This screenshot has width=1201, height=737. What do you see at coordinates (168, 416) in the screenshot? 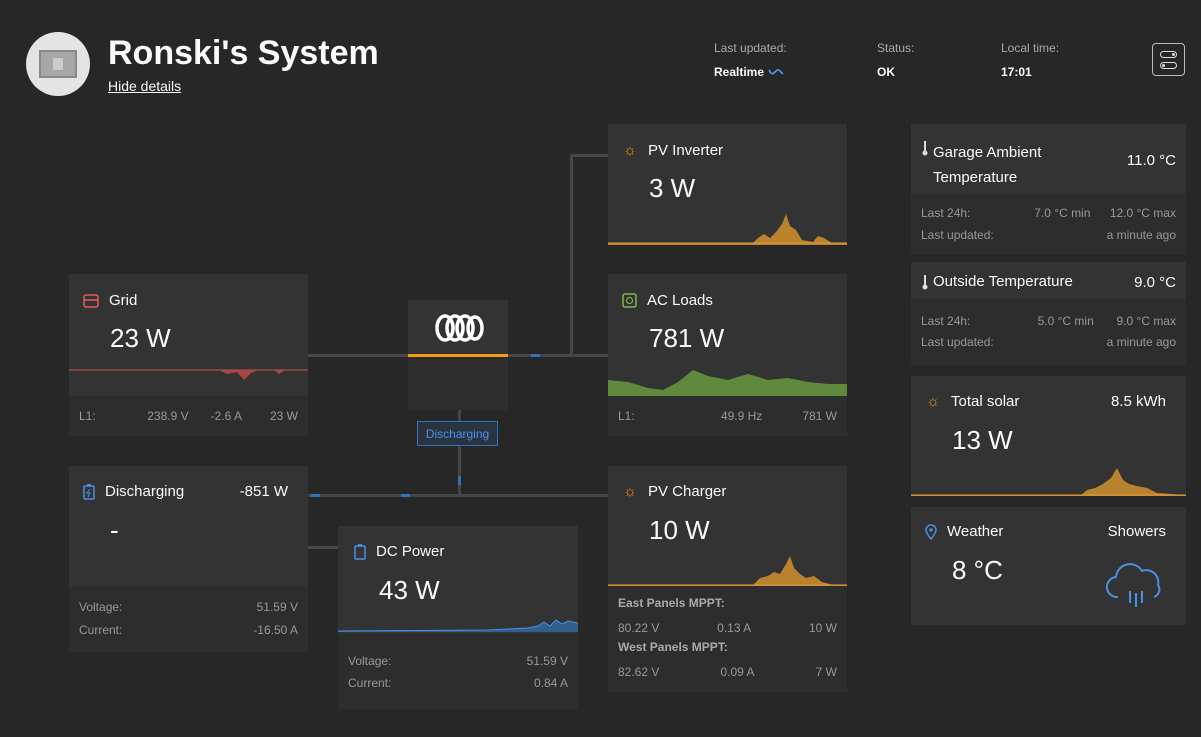
I see `grid-voltage: 238.9 V` at bounding box center [168, 416].